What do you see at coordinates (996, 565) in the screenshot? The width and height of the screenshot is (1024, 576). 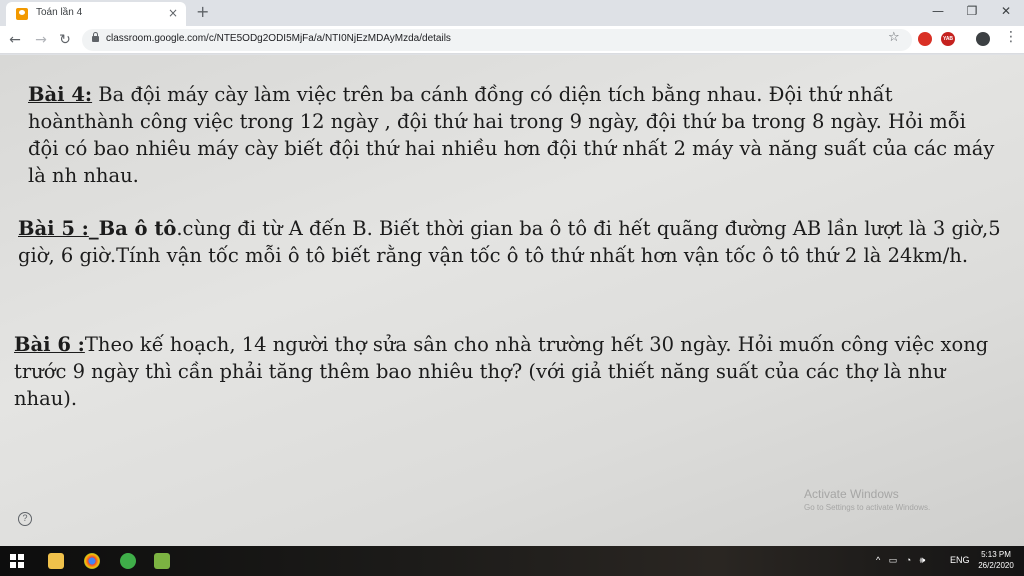 I see `clock-date: 26/2/2020` at bounding box center [996, 565].